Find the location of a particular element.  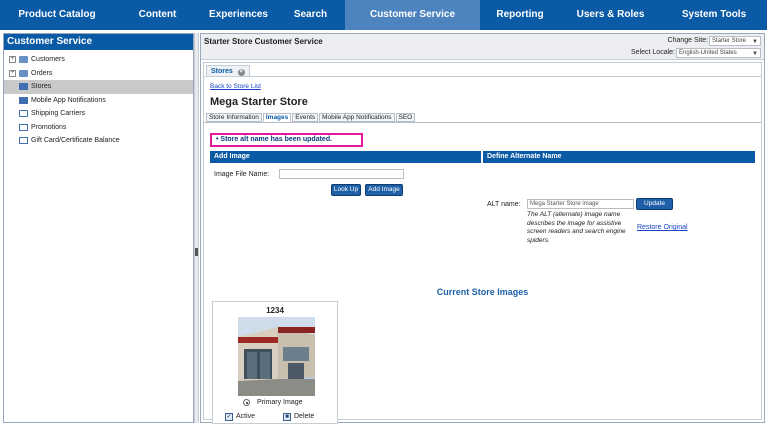

nav-search: Search is located at coordinates (310, 15).